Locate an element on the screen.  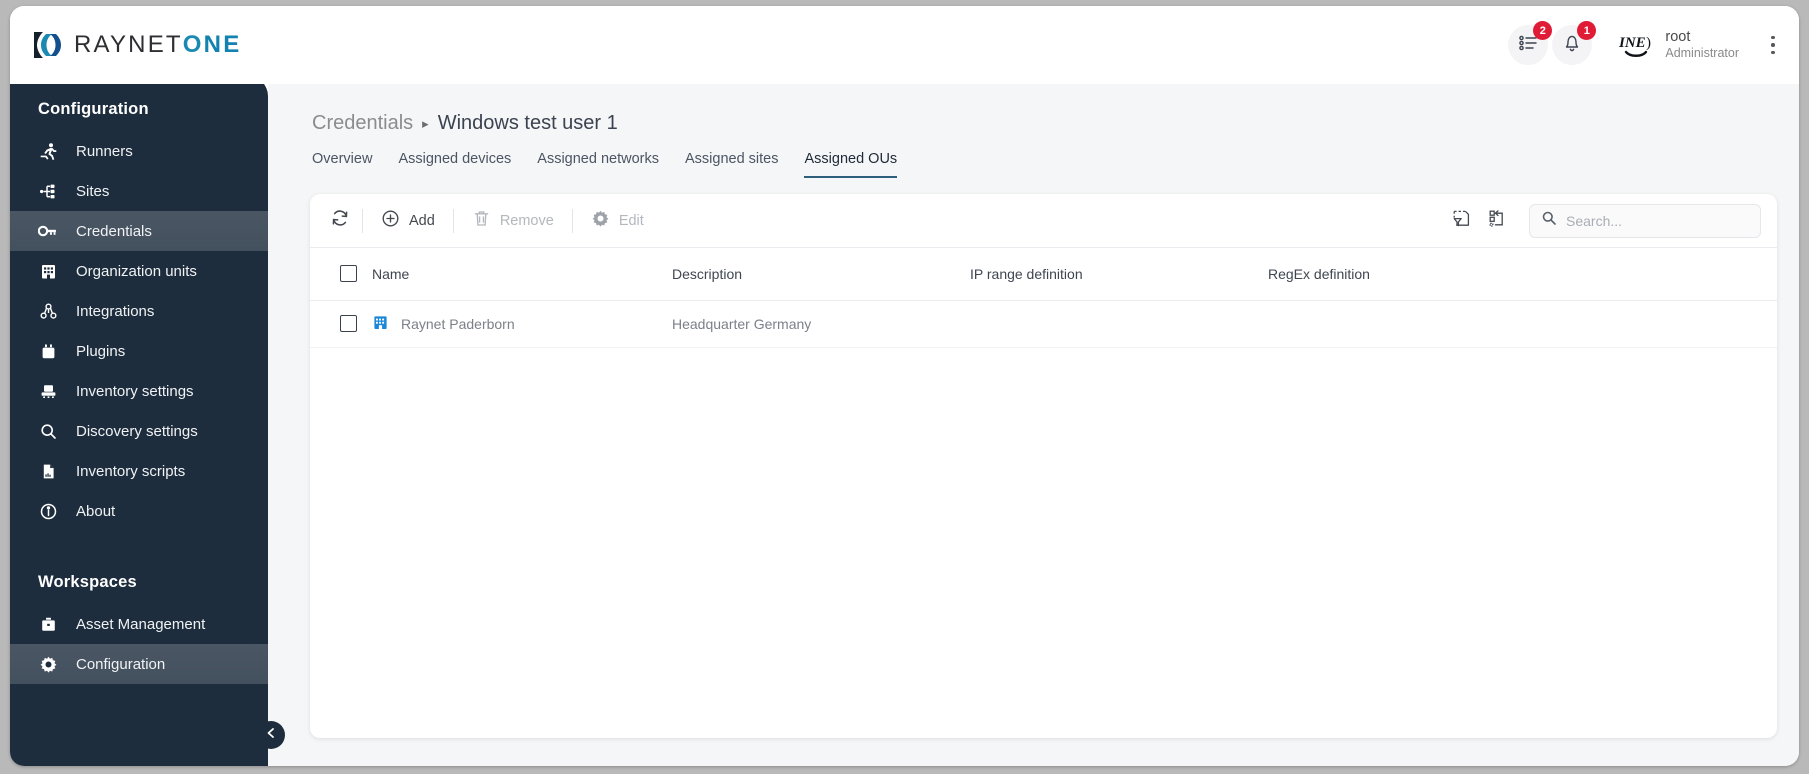
raynet-logo-icon is located at coordinates (47, 45).